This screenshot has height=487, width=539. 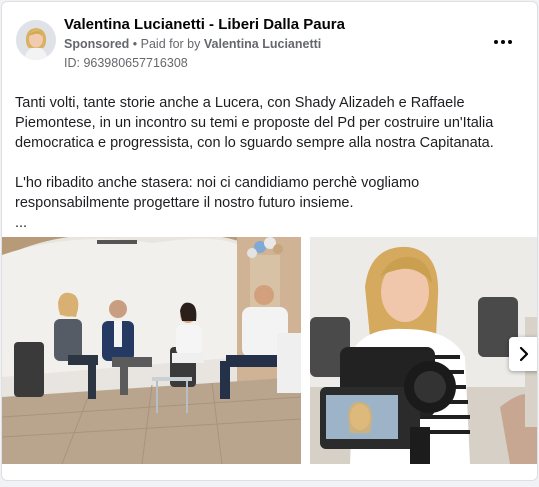 I want to click on paid-for-name: Valentina Lucianetti, so click(x=262, y=44).